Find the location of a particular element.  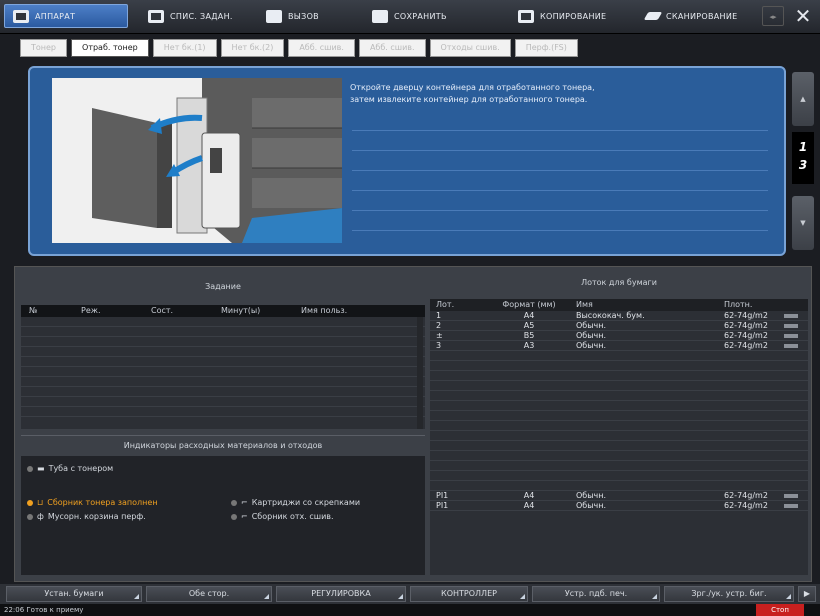

col-number: № is located at coordinates (33, 310).